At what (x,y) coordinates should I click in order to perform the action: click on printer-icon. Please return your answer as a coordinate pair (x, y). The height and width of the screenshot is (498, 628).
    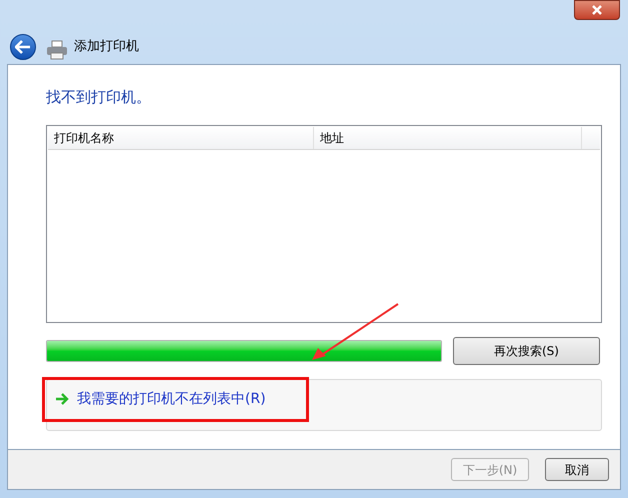
    Looking at the image, I should click on (57, 50).